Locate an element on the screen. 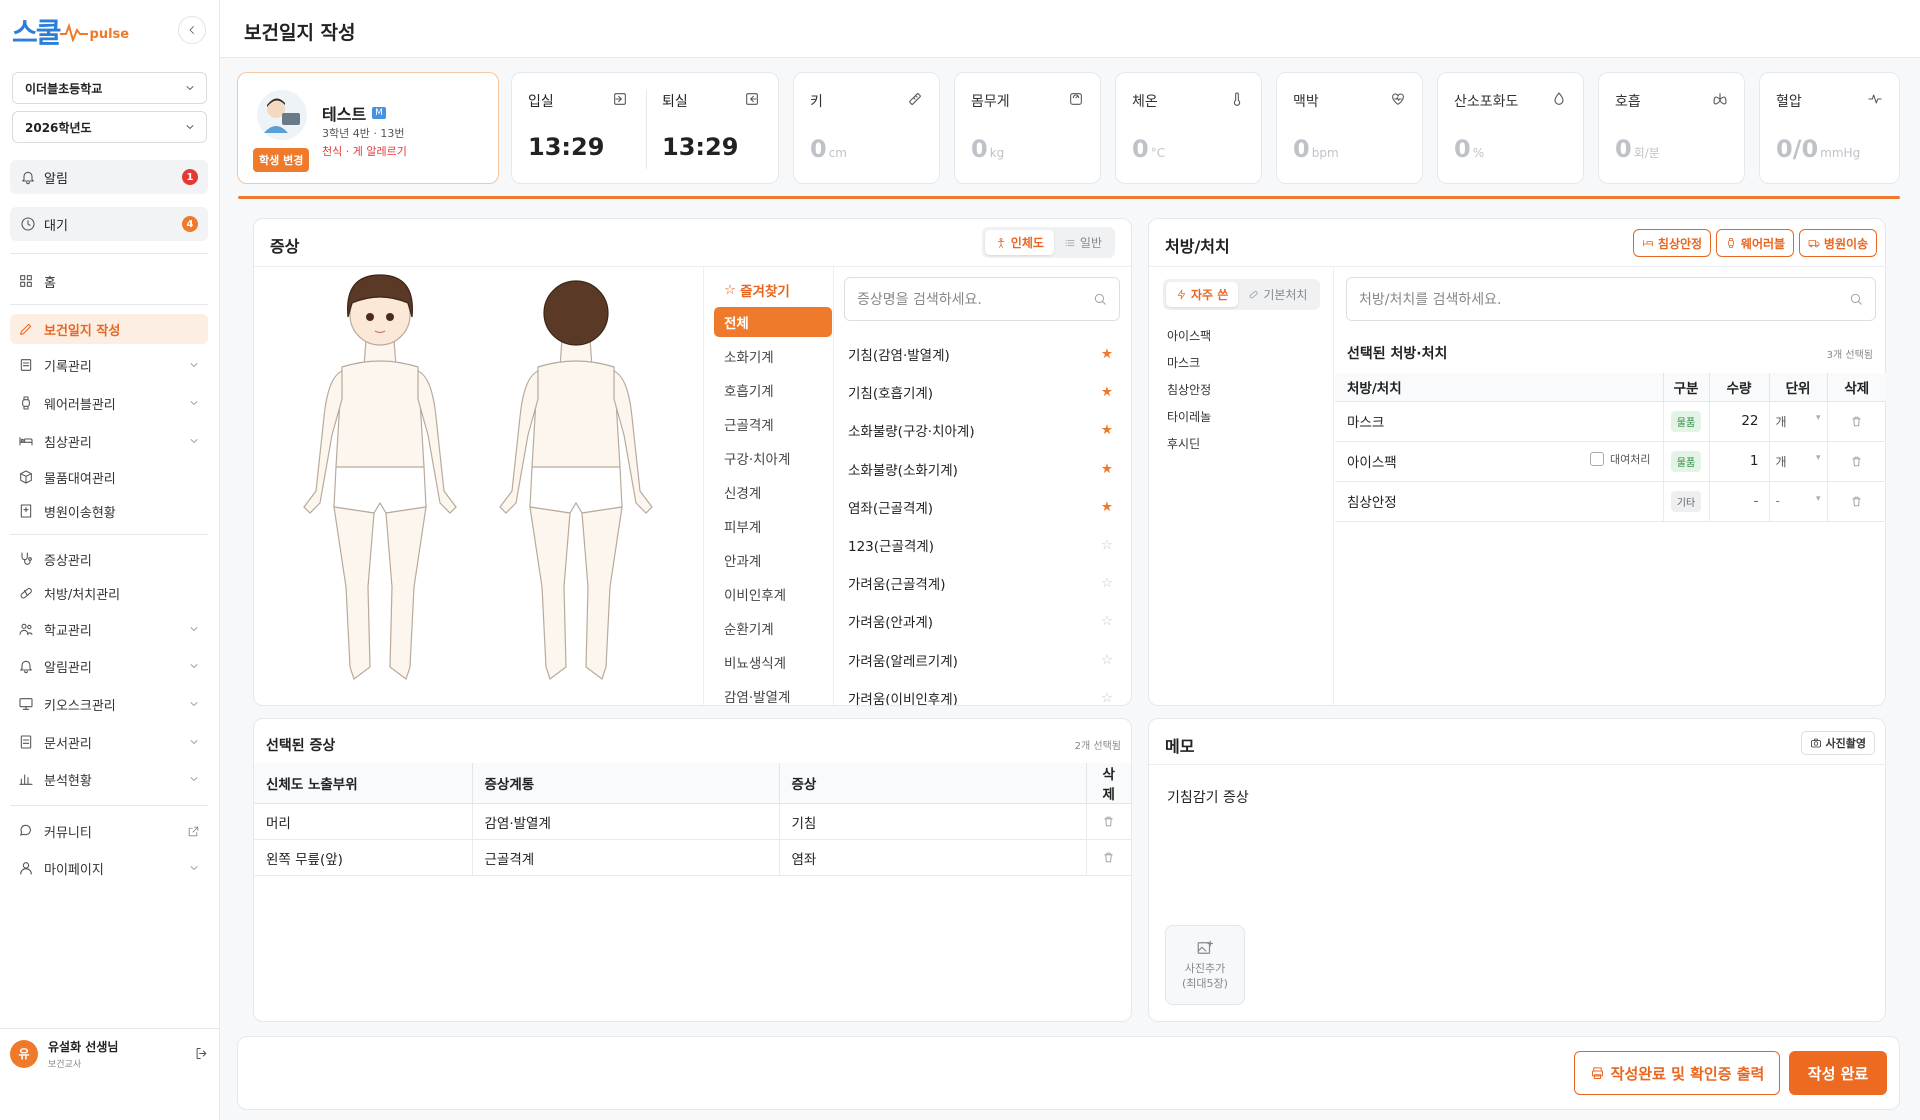 This screenshot has height=1120, width=1920. toggle-normal-list: 일반 is located at coordinates (1083, 242).